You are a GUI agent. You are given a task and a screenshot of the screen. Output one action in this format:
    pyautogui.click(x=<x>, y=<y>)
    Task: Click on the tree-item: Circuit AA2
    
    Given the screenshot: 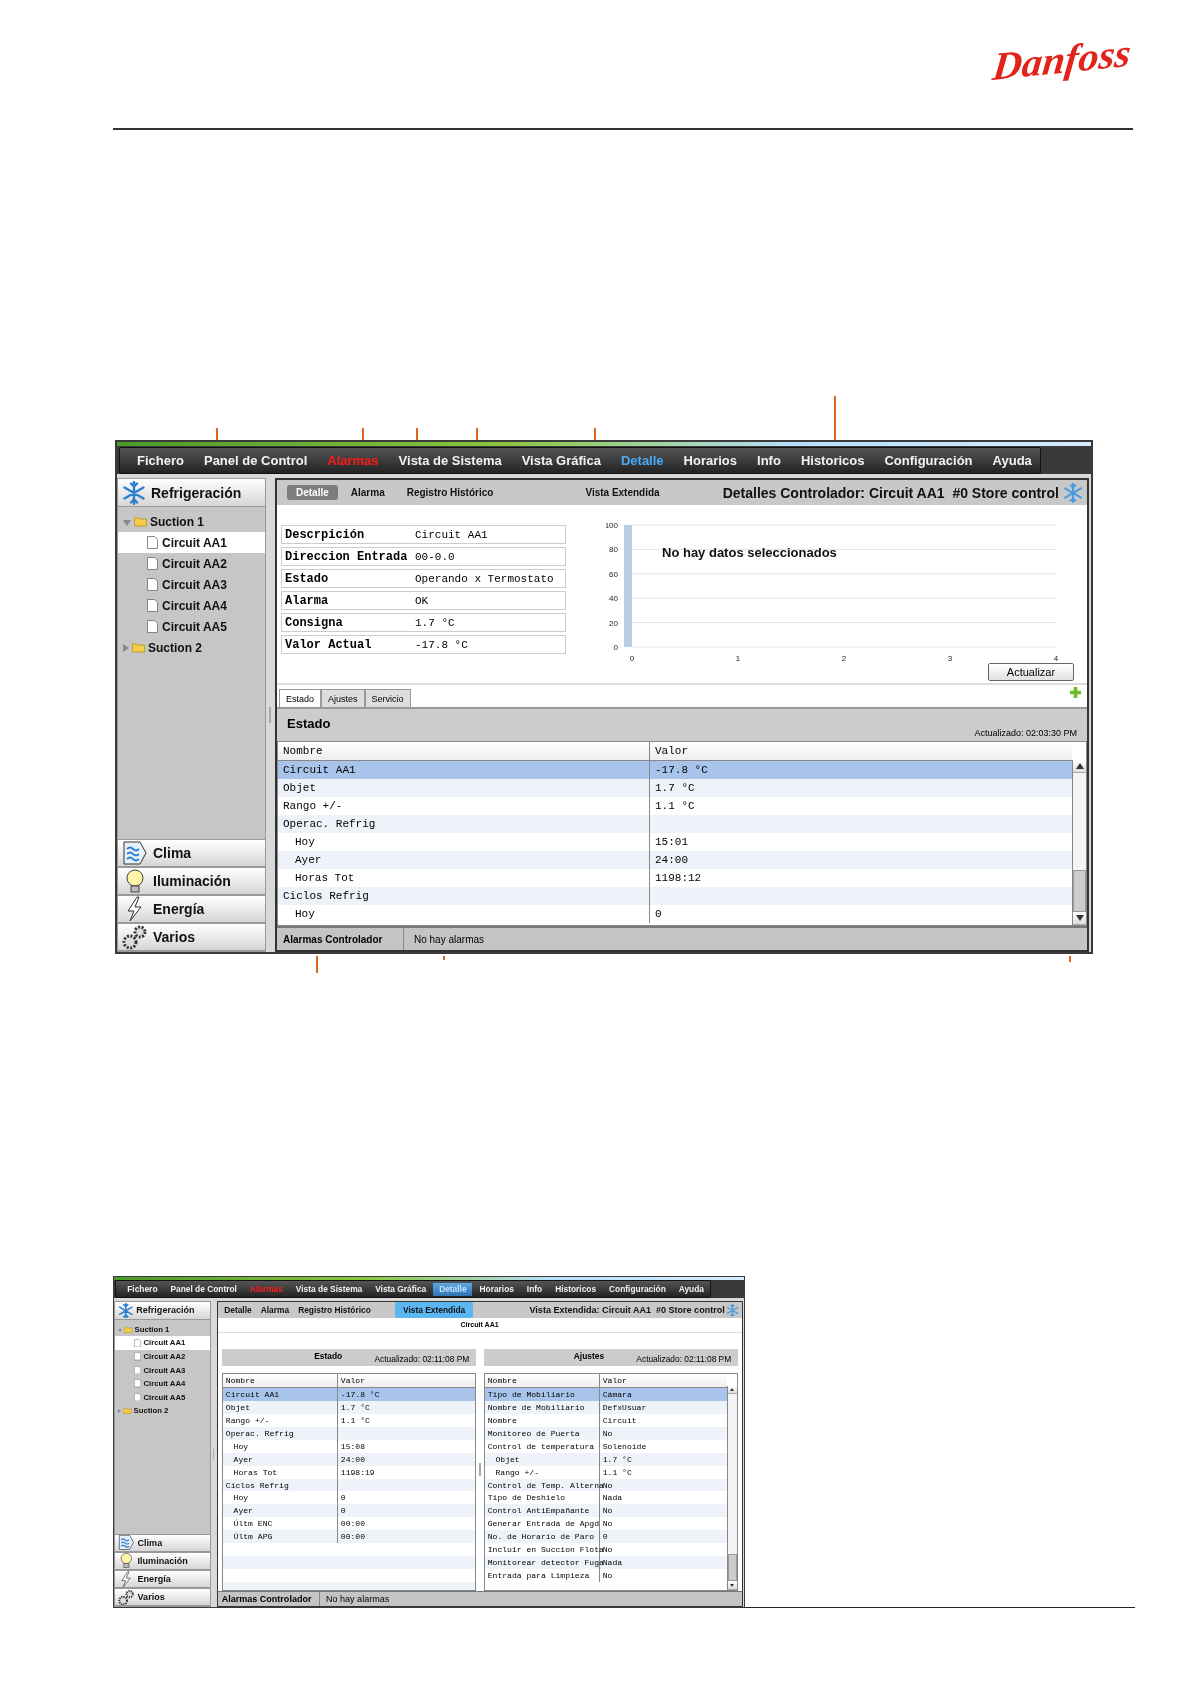 What is the action you would take?
    pyautogui.click(x=191, y=563)
    